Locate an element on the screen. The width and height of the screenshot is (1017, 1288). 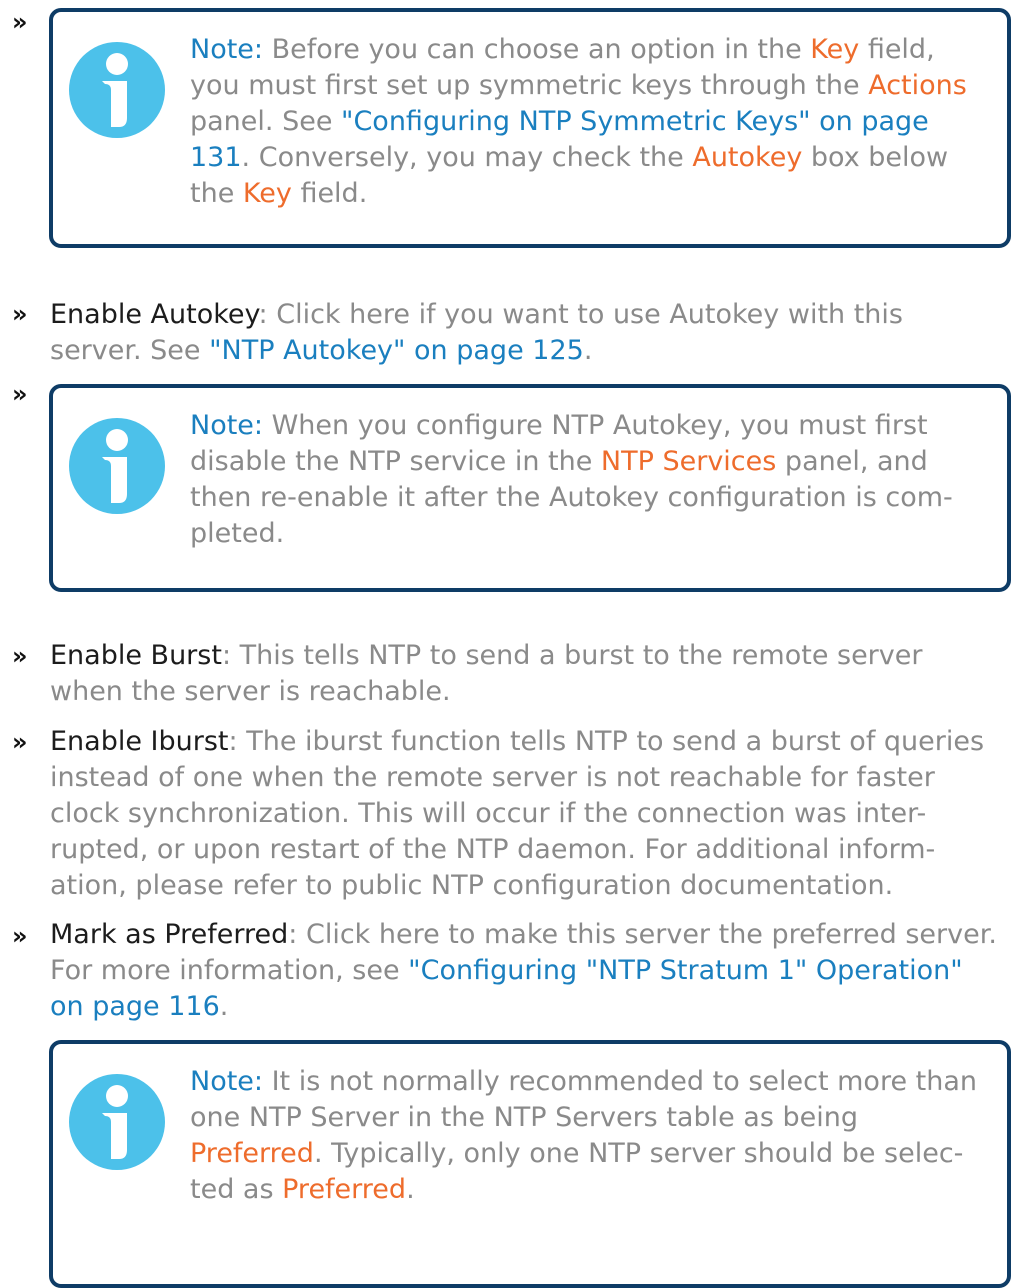
xref-link-ntp-autokey: "NTP Autokey" on page 125 is located at coordinates (396, 350).